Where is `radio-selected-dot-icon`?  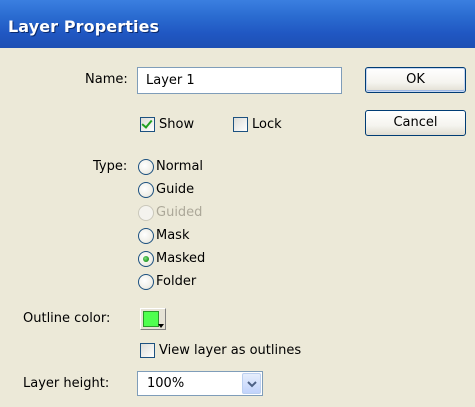
radio-selected-dot-icon is located at coordinates (146, 259).